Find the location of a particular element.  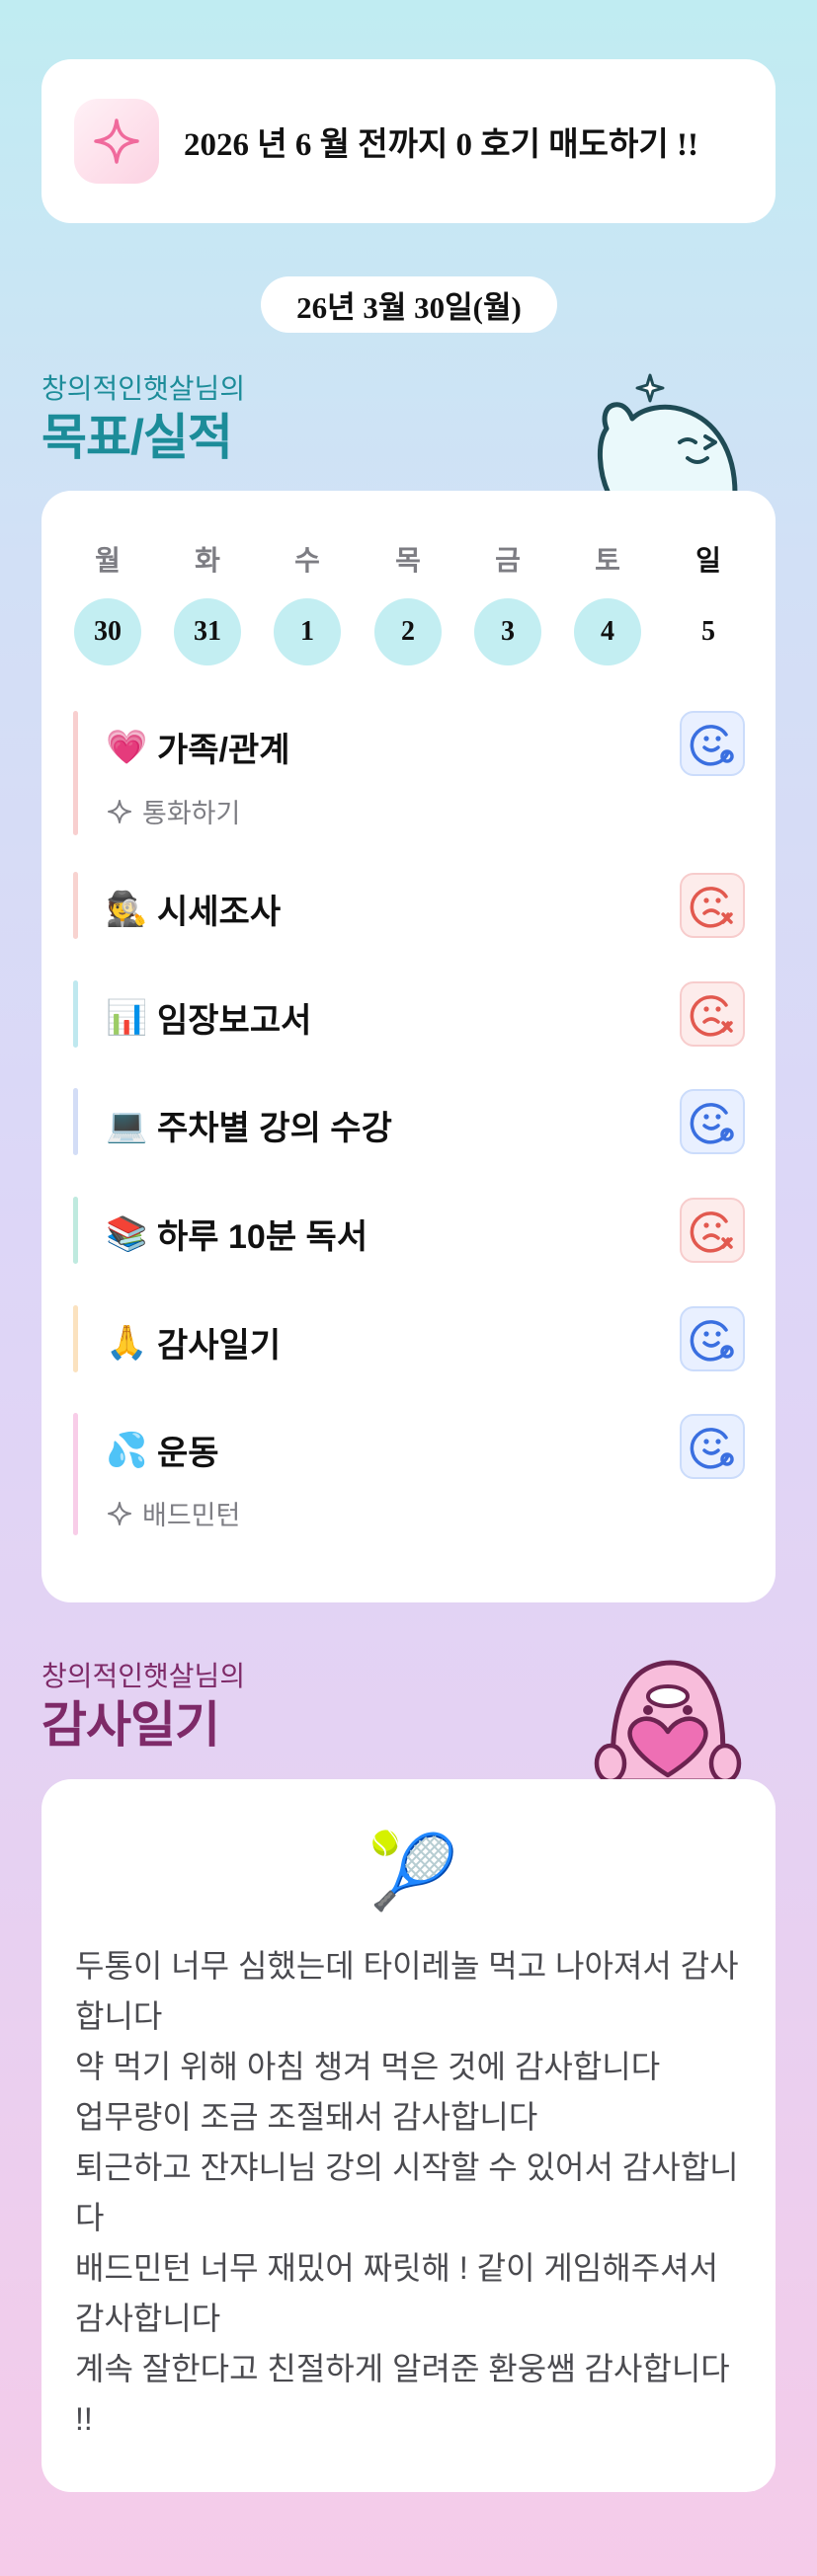

day-button-1: 1 is located at coordinates (307, 631).